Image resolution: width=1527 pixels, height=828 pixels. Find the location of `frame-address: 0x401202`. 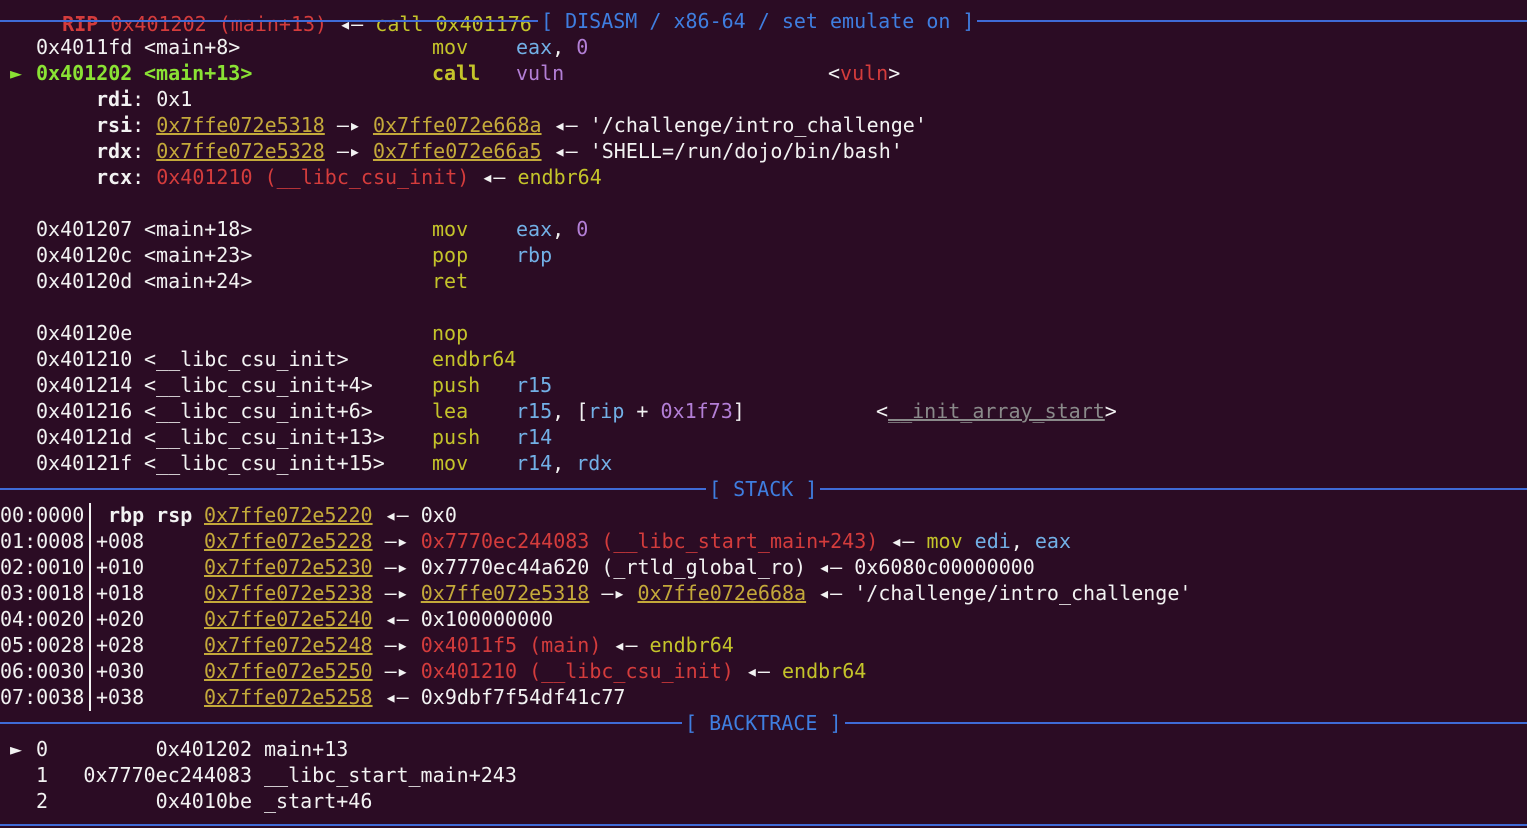

frame-address: 0x401202 is located at coordinates (203, 749).